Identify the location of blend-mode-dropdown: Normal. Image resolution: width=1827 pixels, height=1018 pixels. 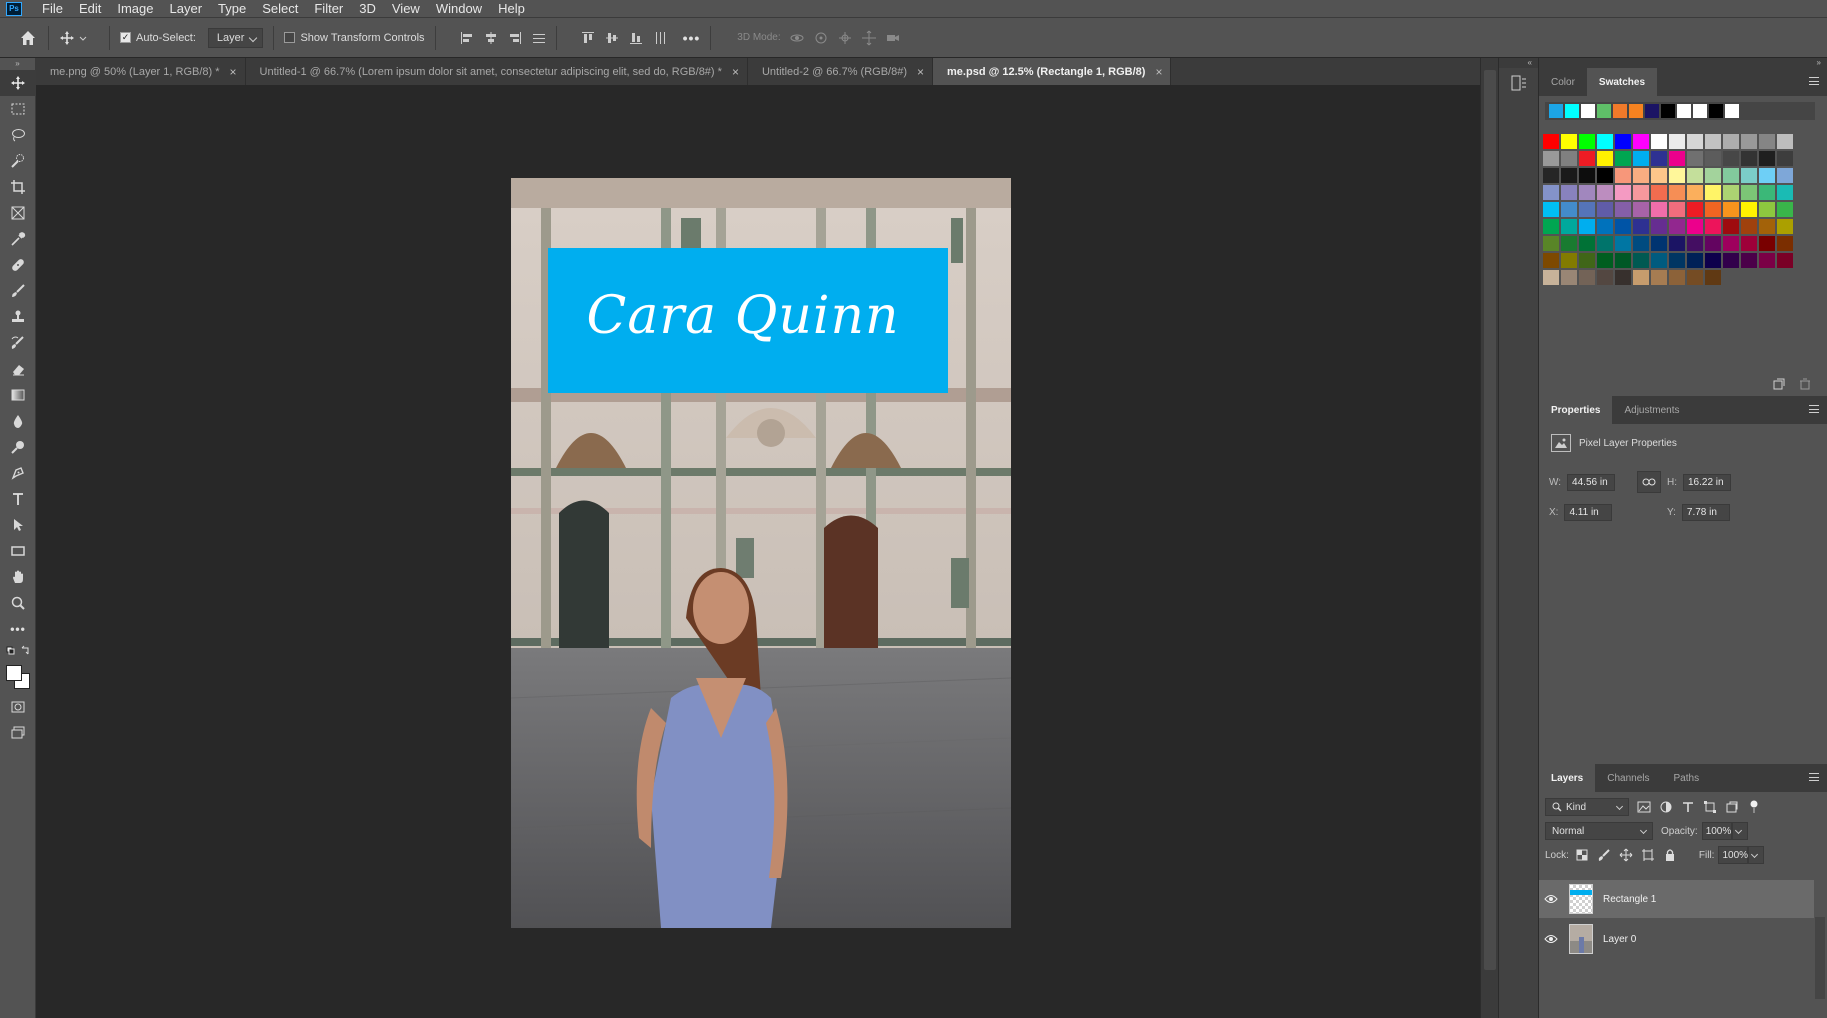
(1599, 831).